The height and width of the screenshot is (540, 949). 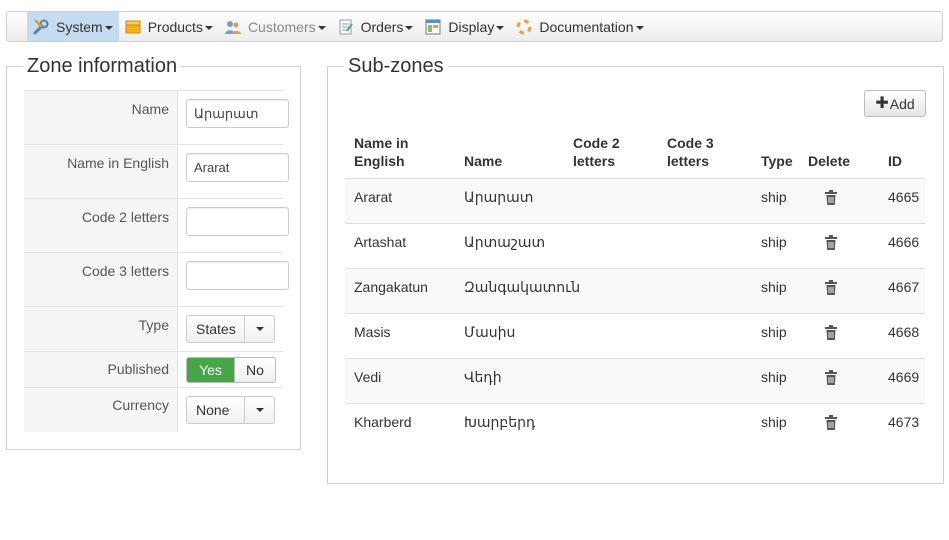 I want to click on code2-row: Code 2 letters, so click(x=156, y=225).